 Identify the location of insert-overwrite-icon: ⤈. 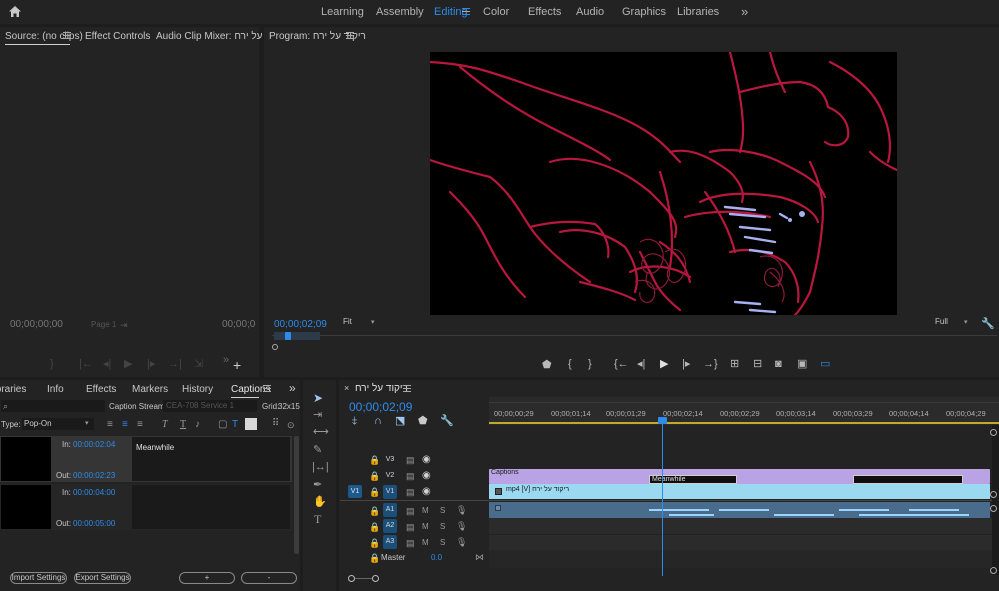
(354, 421).